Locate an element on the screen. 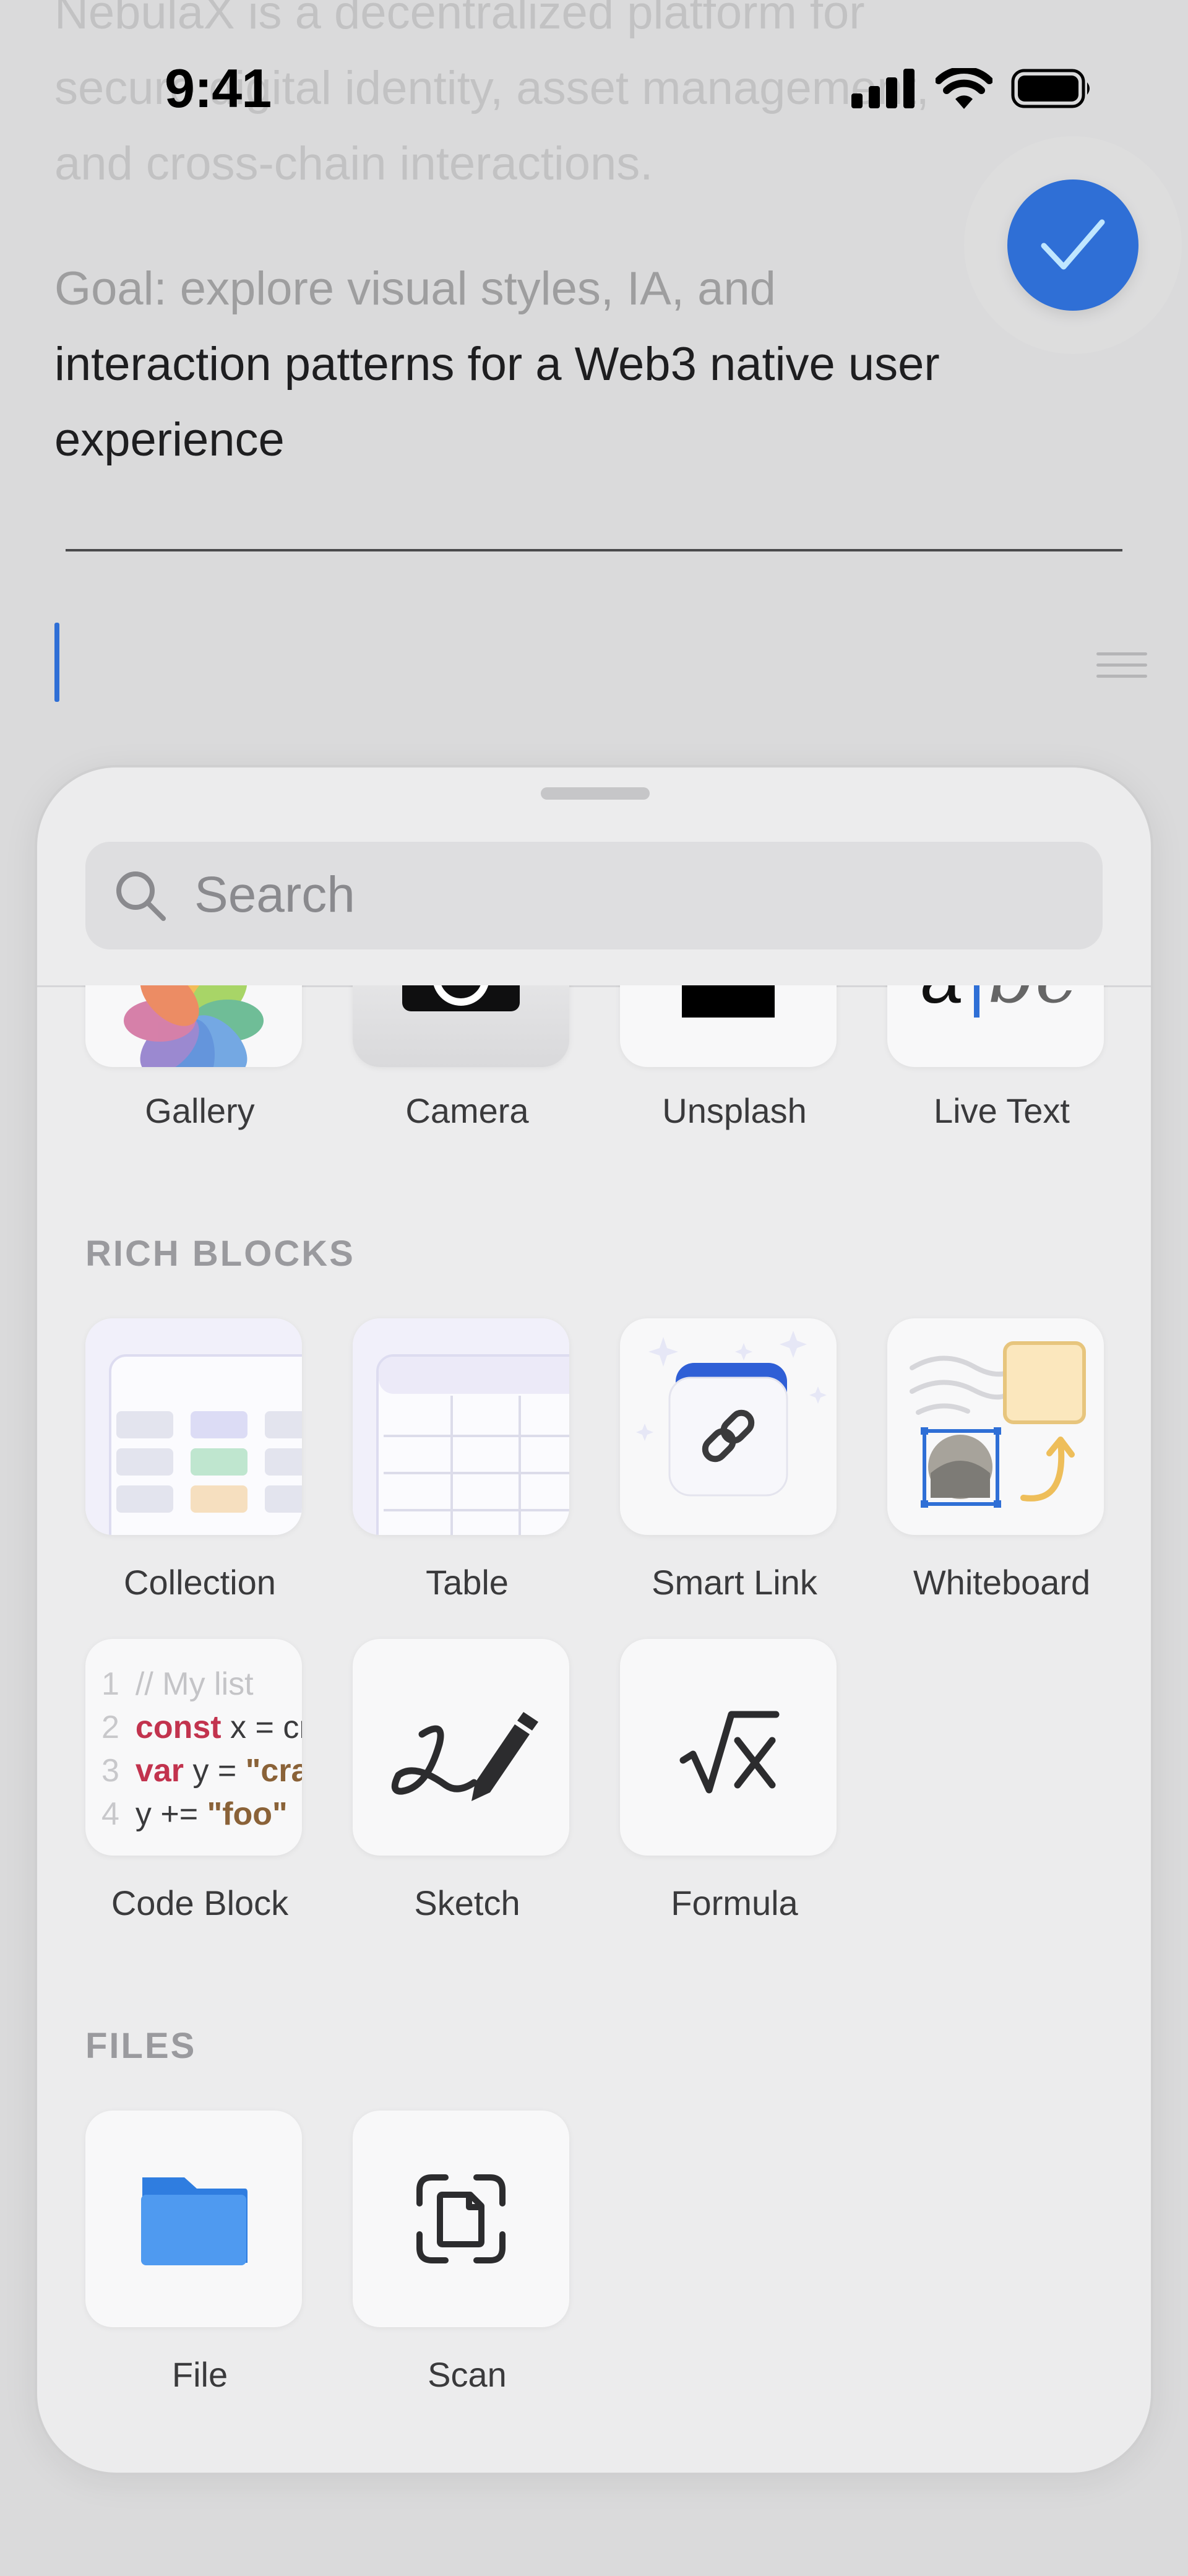 Image resolution: width=1188 pixels, height=2576 pixels. camera-tile is located at coordinates (461, 1026).